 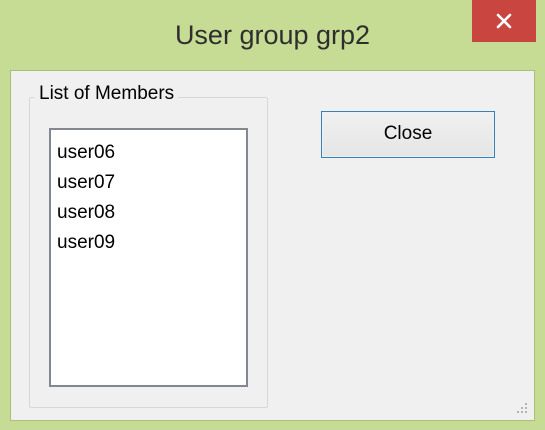 I want to click on groupbox-label: List of Members, so click(x=107, y=94).